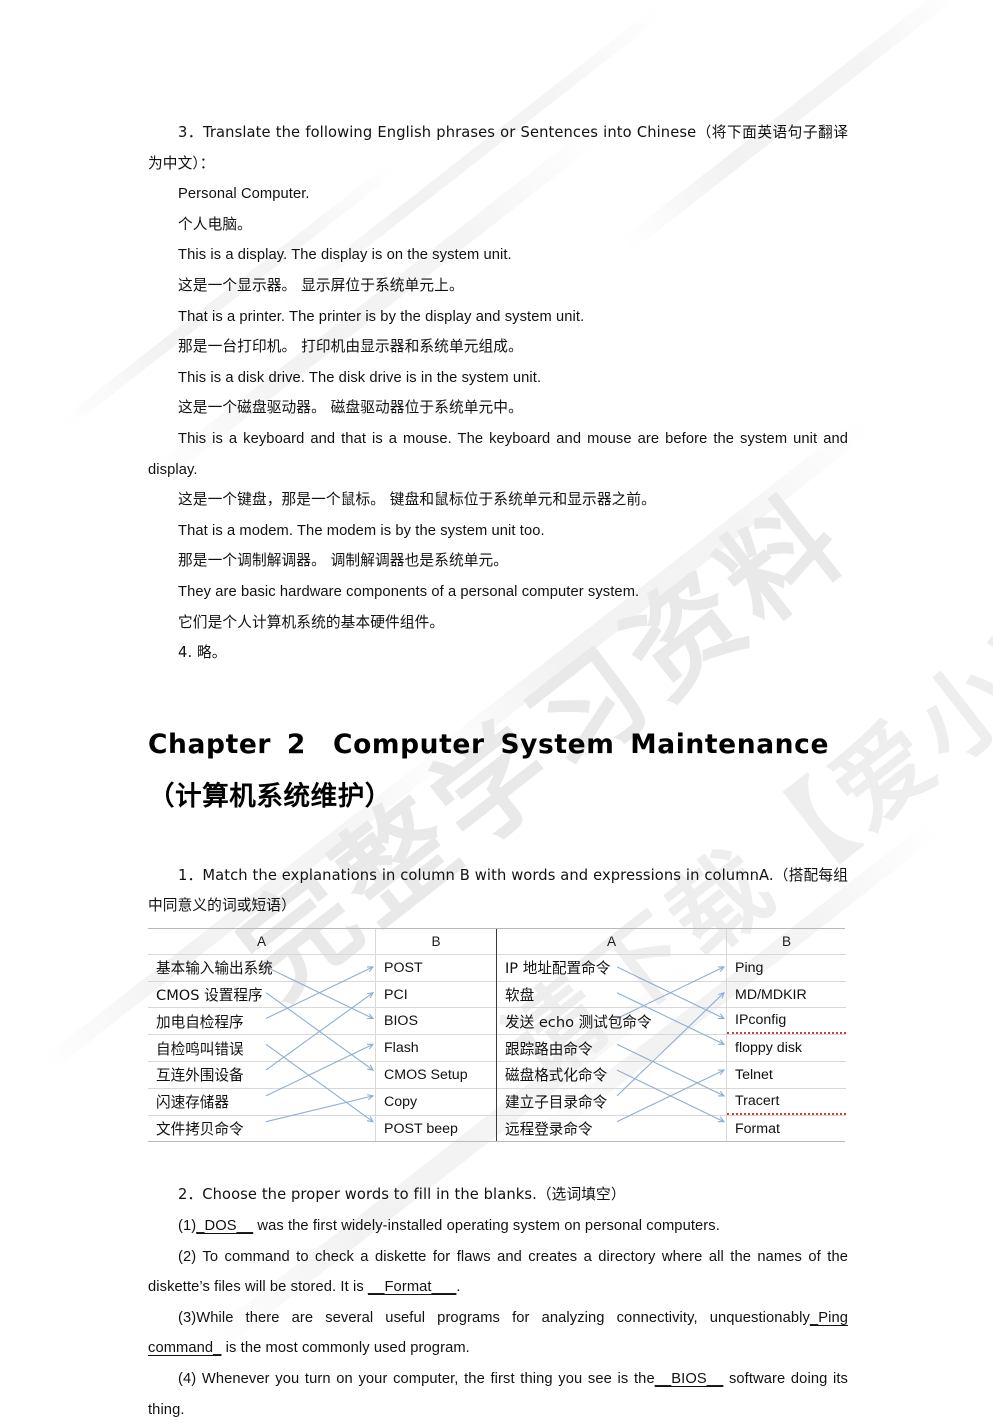  What do you see at coordinates (262, 1021) in the screenshot?
I see `left-term-2: 加电自检程序` at bounding box center [262, 1021].